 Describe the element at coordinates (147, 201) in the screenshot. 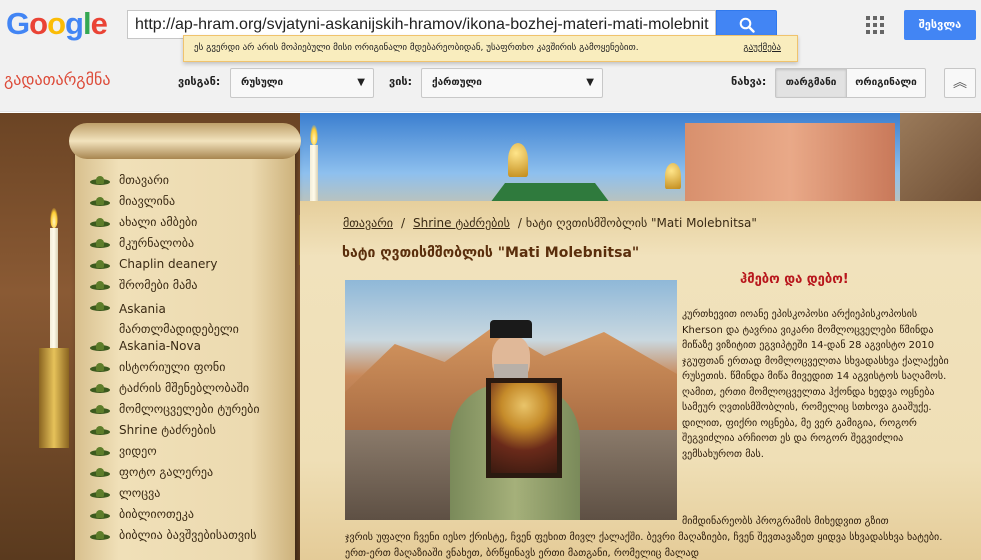

I see `sidebar-item-label: მიავლინა` at that location.